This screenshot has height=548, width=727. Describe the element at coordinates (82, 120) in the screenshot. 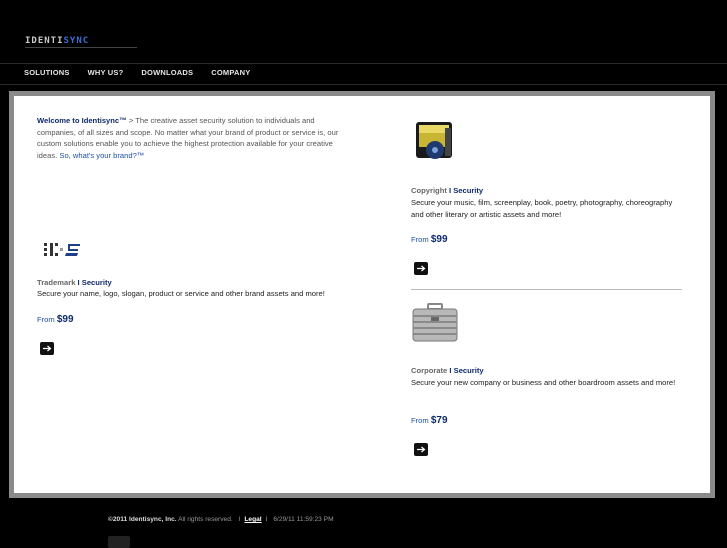

I see `welcome-heading: Welcome to Identisync™` at that location.